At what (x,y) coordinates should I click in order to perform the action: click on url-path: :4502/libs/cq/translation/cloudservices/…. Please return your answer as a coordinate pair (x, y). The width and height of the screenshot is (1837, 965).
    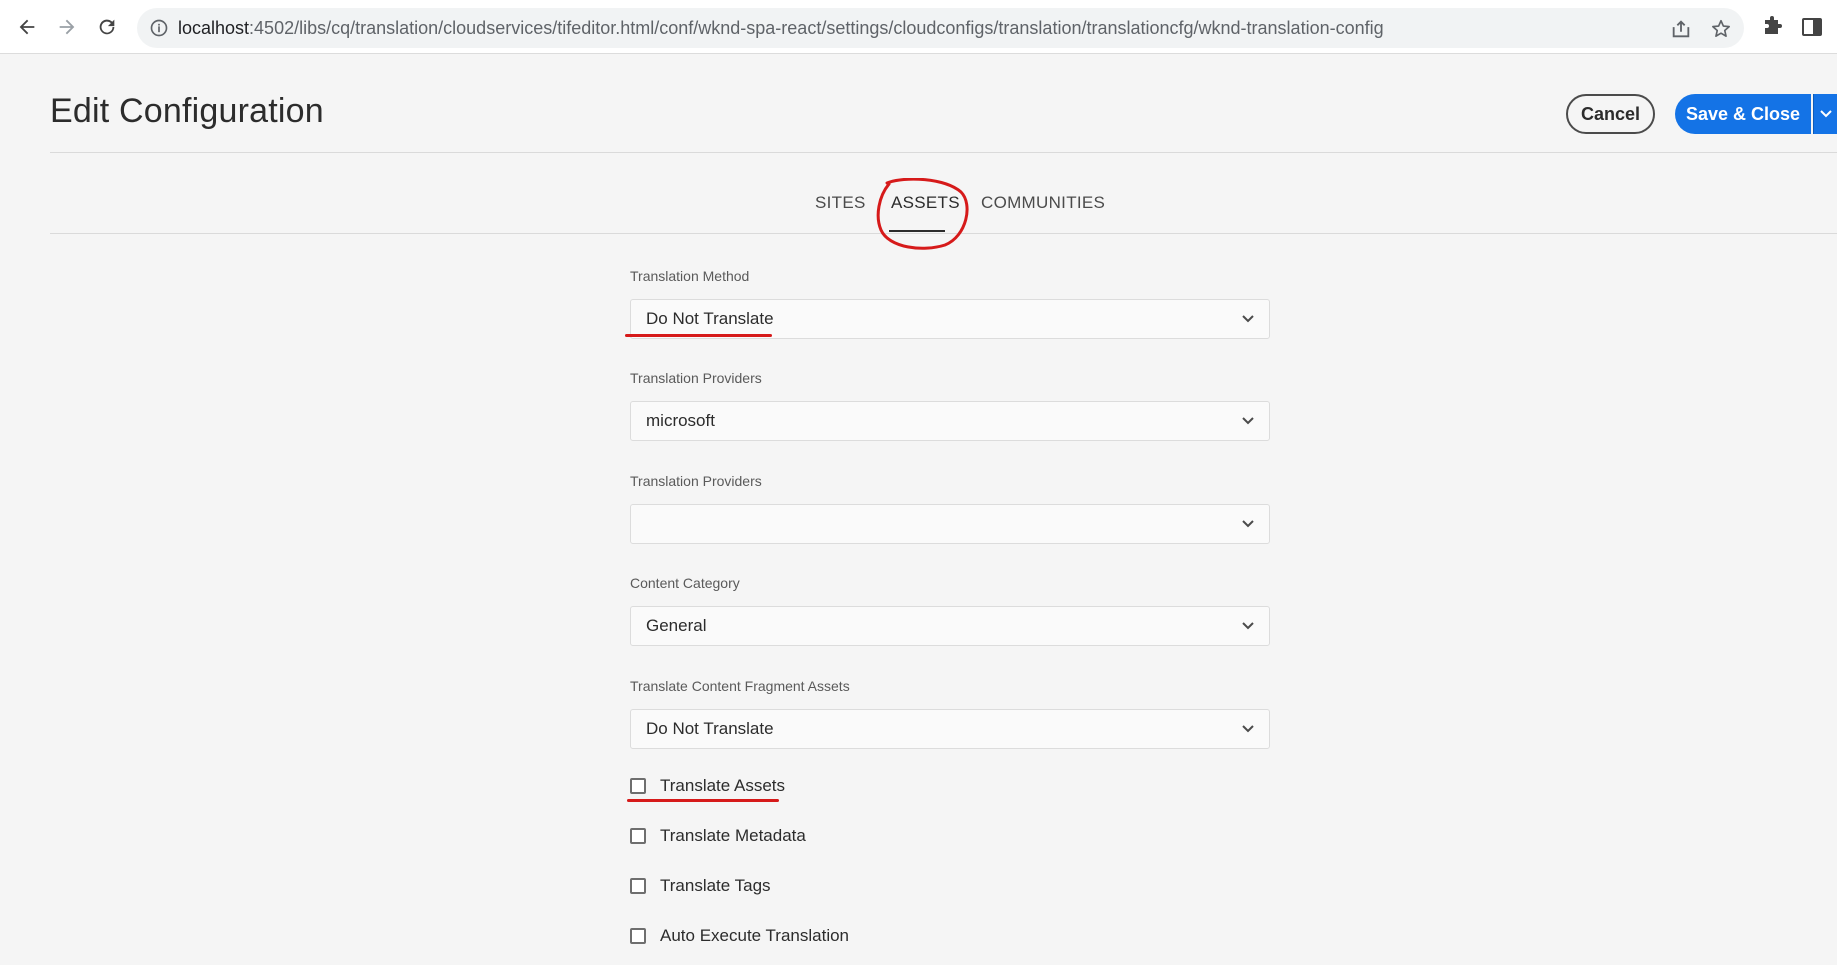
    Looking at the image, I should click on (816, 28).